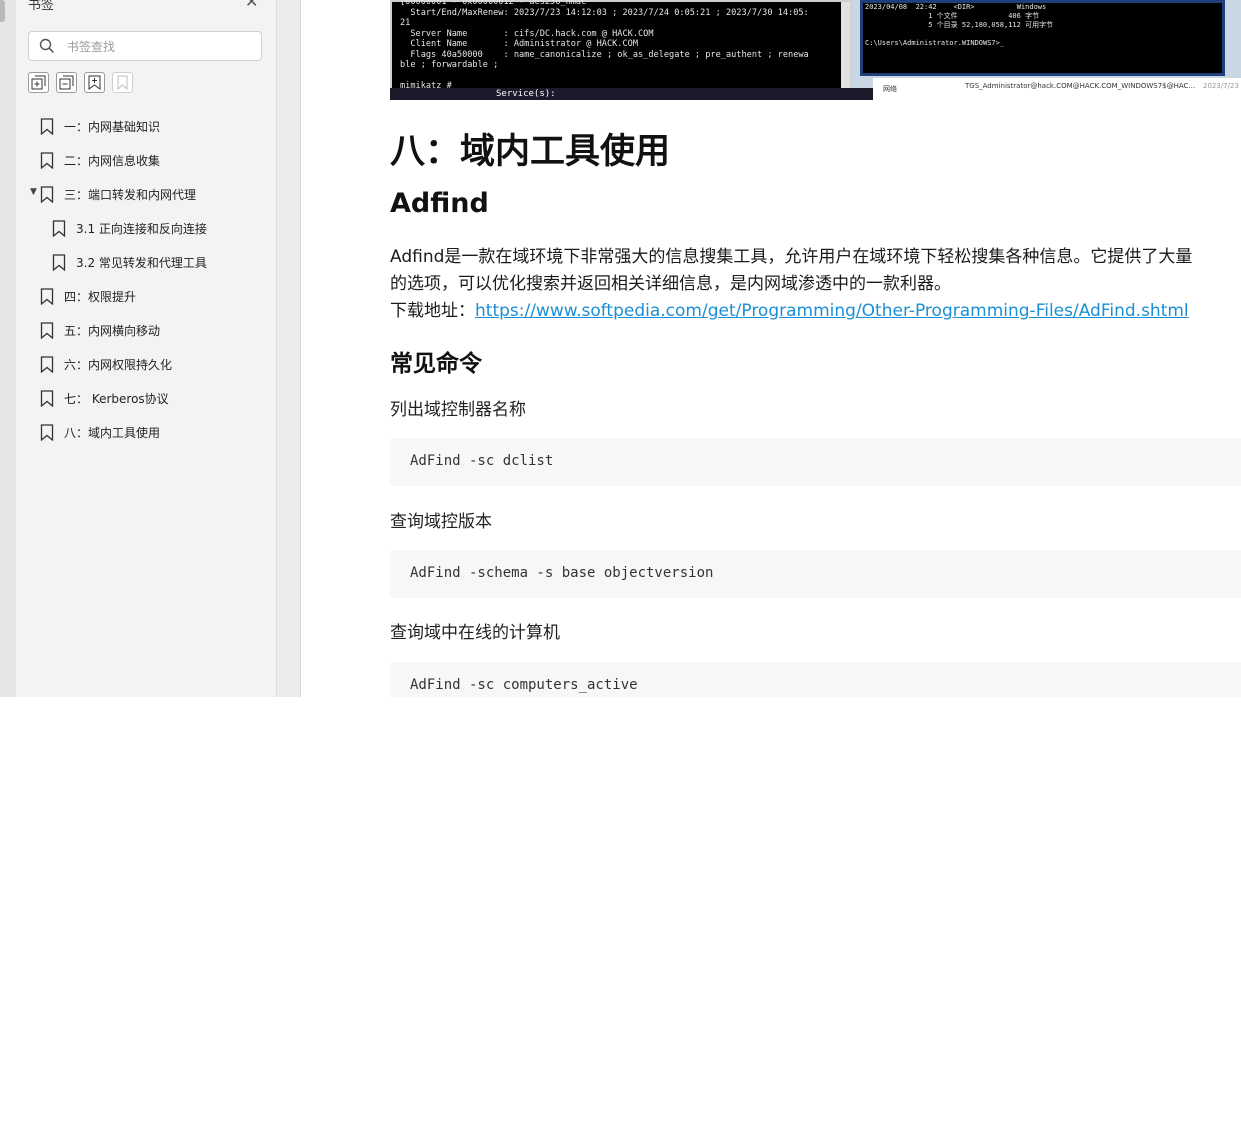 This screenshot has width=1241, height=1121. Describe the element at coordinates (118, 365) in the screenshot. I see `bookmark-label: 六：内网权限持久化` at that location.